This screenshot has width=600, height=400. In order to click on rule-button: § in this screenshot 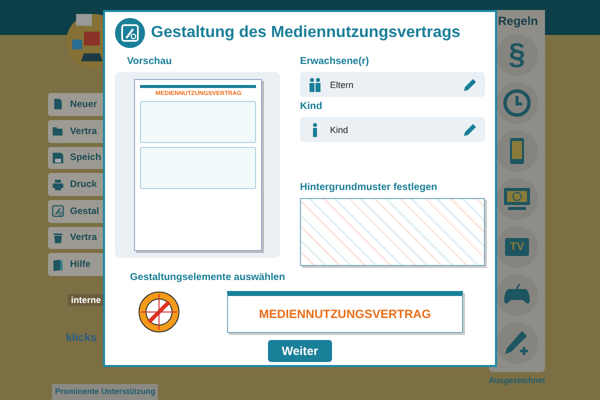, I will do `click(517, 55)`.